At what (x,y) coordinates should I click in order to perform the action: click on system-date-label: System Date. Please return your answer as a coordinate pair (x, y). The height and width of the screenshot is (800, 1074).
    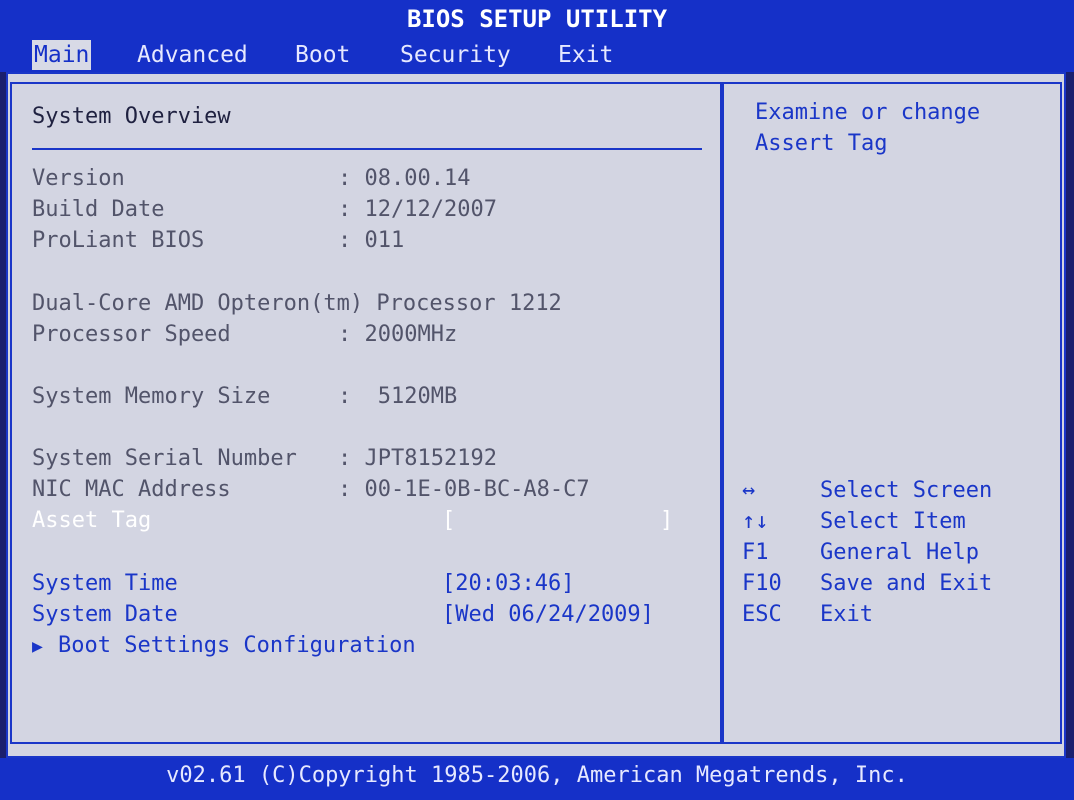
    Looking at the image, I should click on (105, 614).